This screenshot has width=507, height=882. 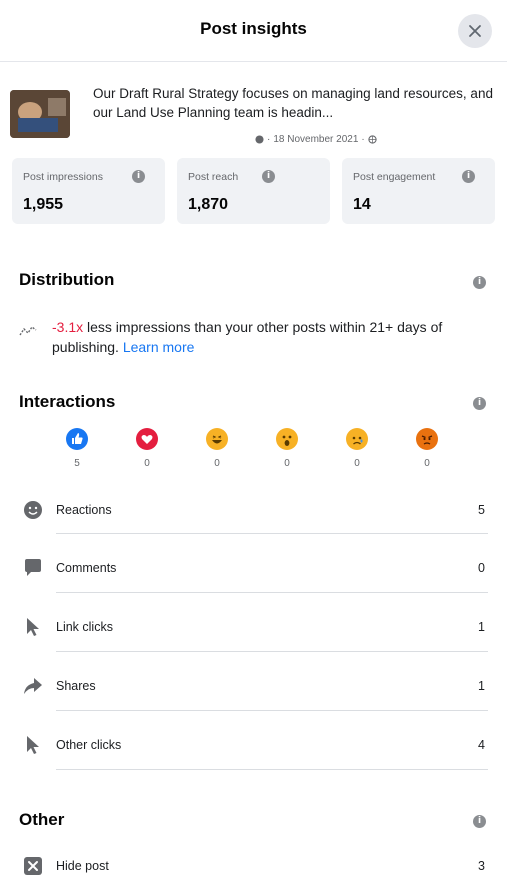 What do you see at coordinates (43, 204) in the screenshot?
I see `stat-value: 1,955` at bounding box center [43, 204].